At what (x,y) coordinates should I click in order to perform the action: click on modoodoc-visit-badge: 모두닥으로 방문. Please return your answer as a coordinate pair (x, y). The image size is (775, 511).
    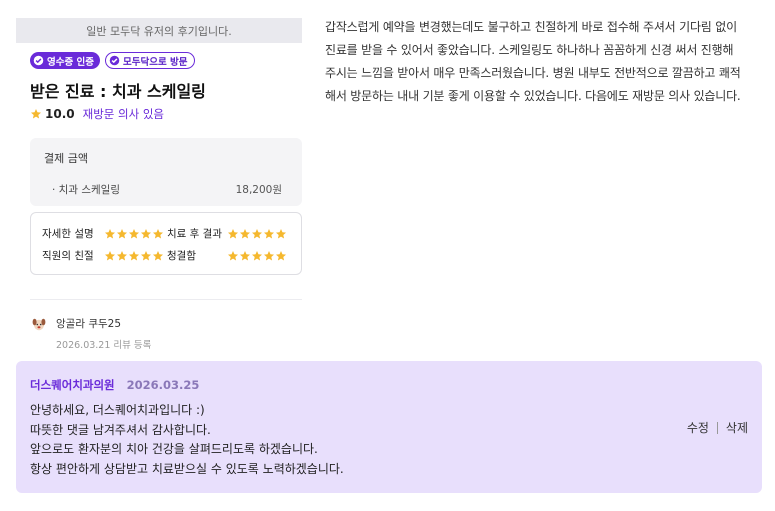
    Looking at the image, I should click on (150, 60).